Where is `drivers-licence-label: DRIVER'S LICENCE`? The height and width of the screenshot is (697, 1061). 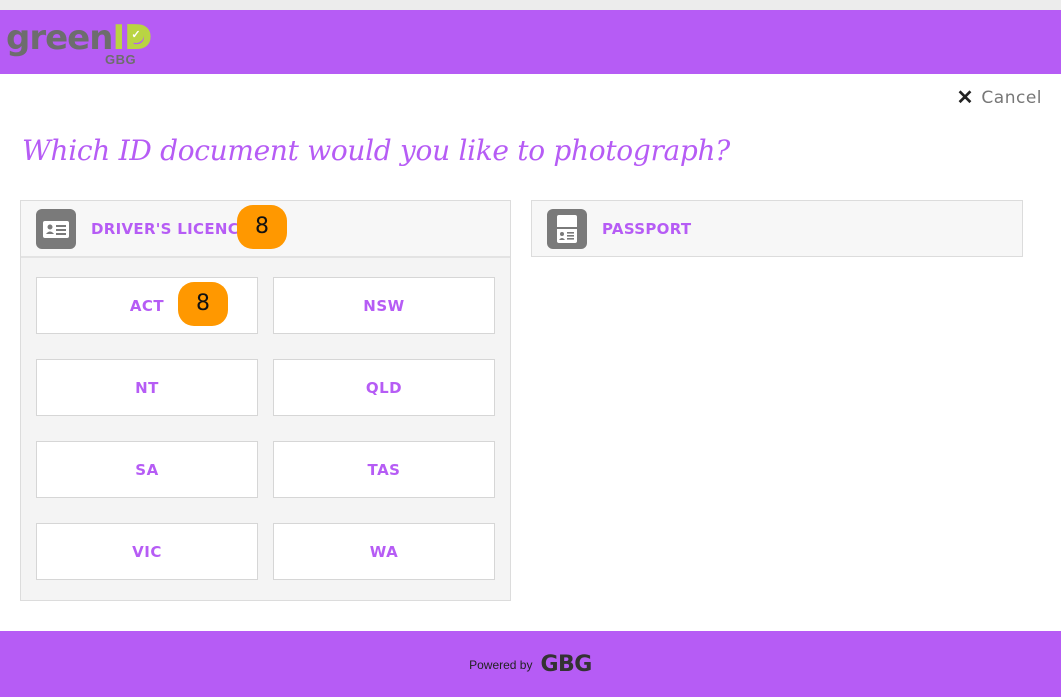 drivers-licence-label: DRIVER'S LICENCE is located at coordinates (170, 229).